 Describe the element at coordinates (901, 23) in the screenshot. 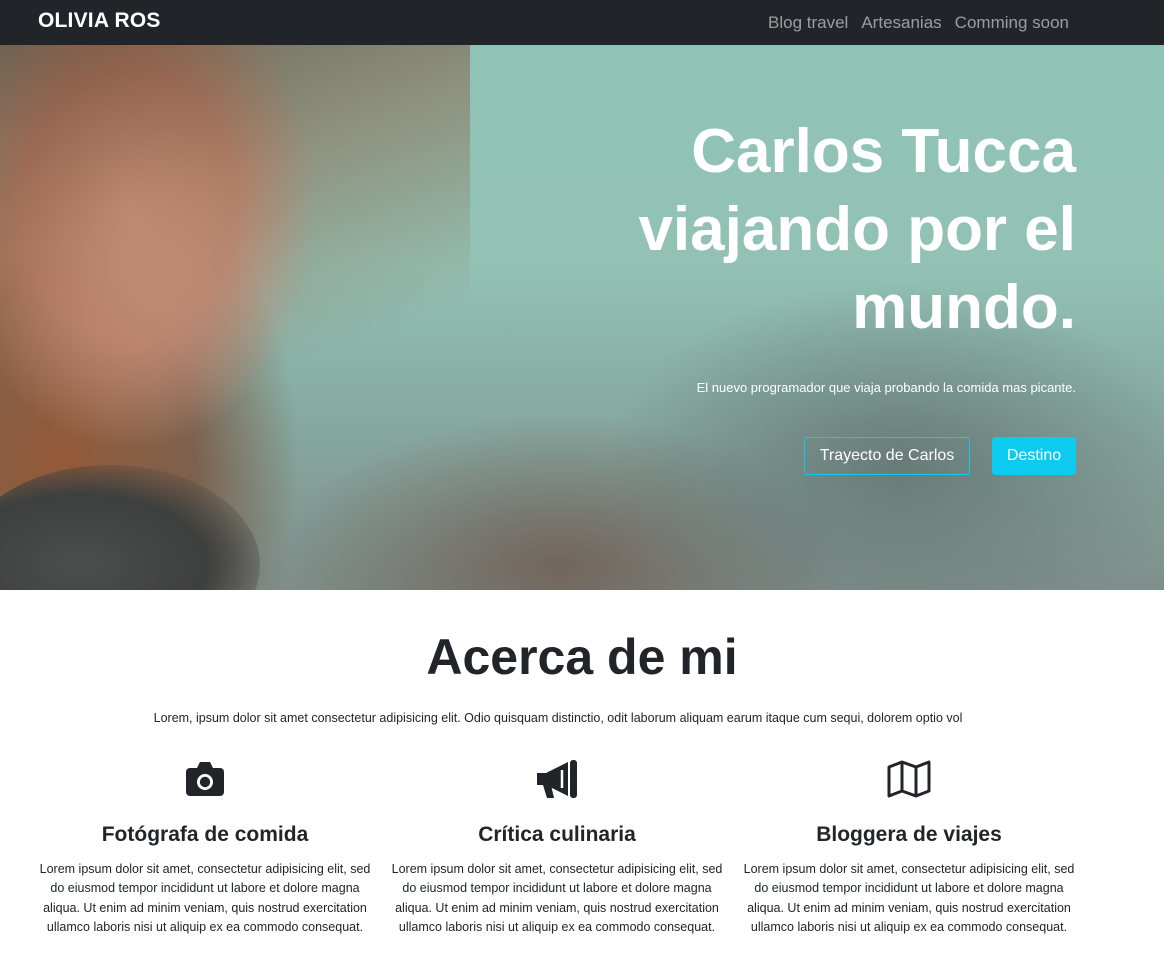

I see `nav-link-artesanias: Artesanias` at that location.